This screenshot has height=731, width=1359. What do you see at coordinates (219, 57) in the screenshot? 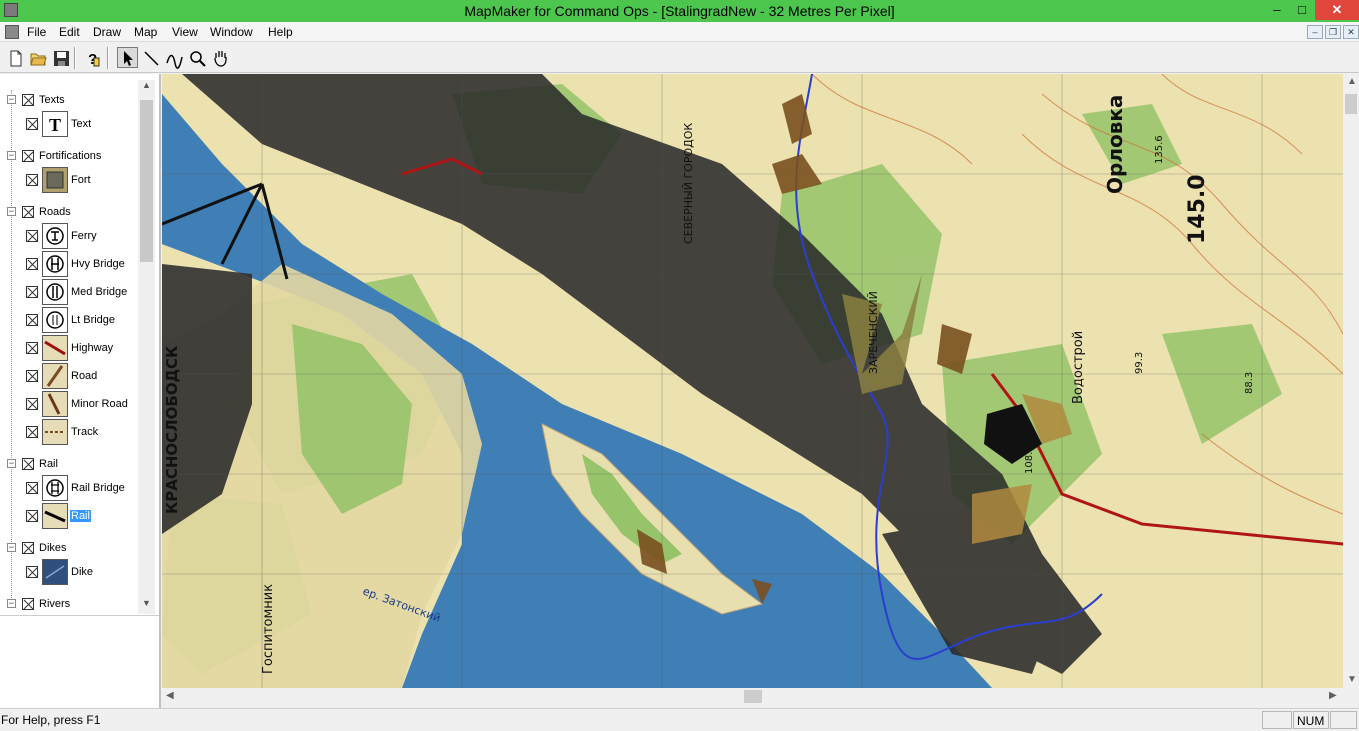
I see `pan-hand-icon` at bounding box center [219, 57].